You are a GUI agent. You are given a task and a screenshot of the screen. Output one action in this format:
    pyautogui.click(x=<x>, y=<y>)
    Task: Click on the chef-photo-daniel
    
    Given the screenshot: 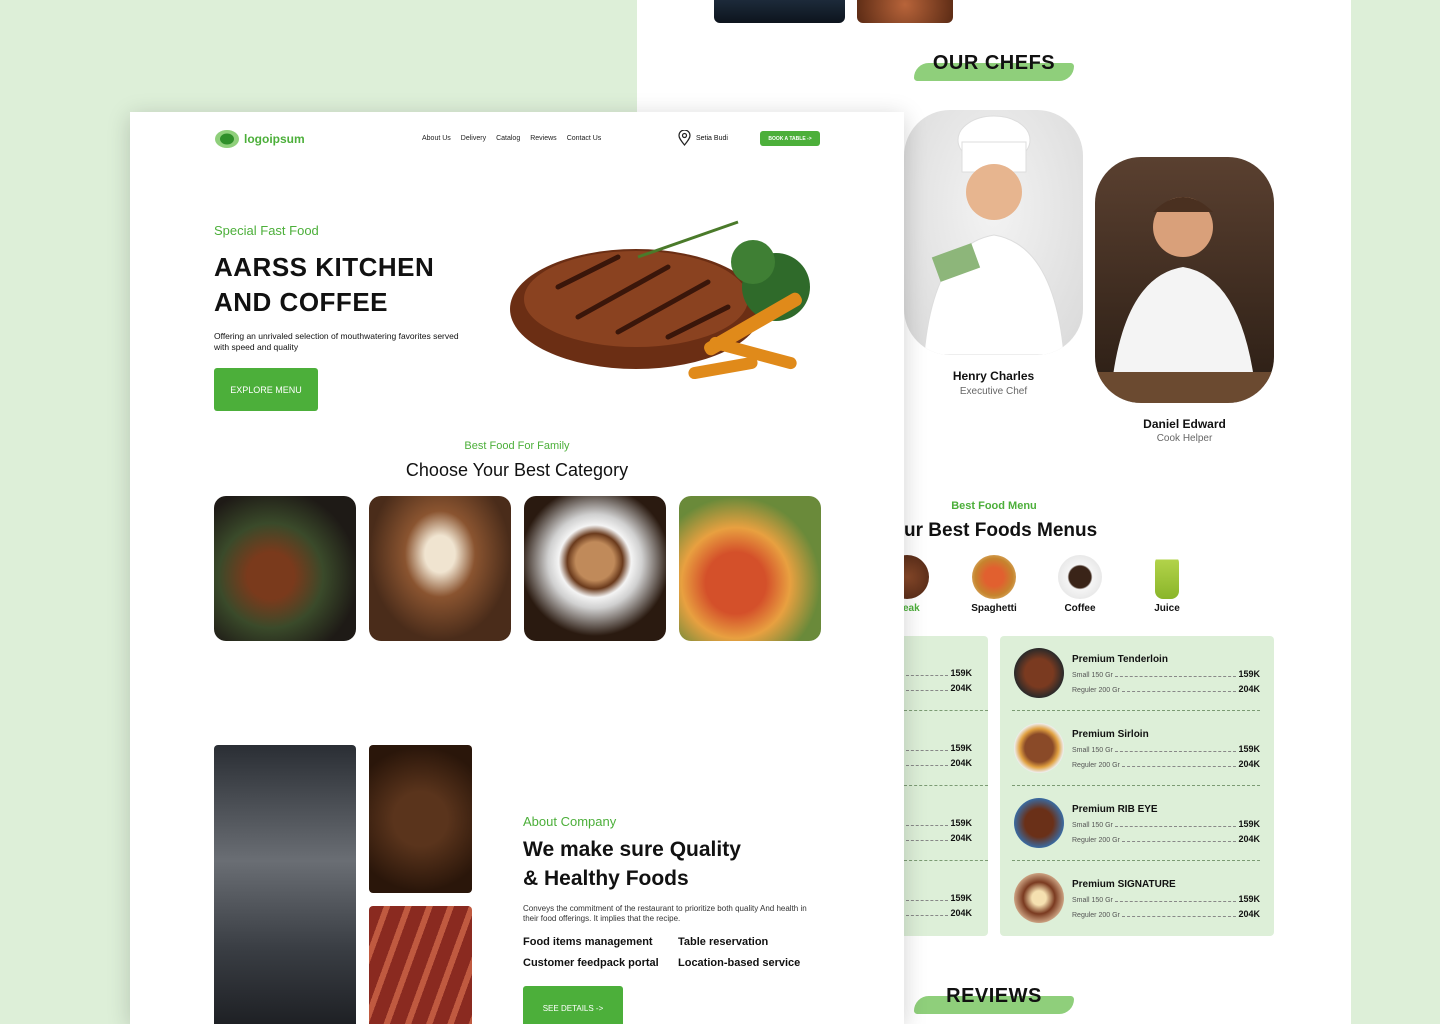 What is the action you would take?
    pyautogui.click(x=1184, y=280)
    